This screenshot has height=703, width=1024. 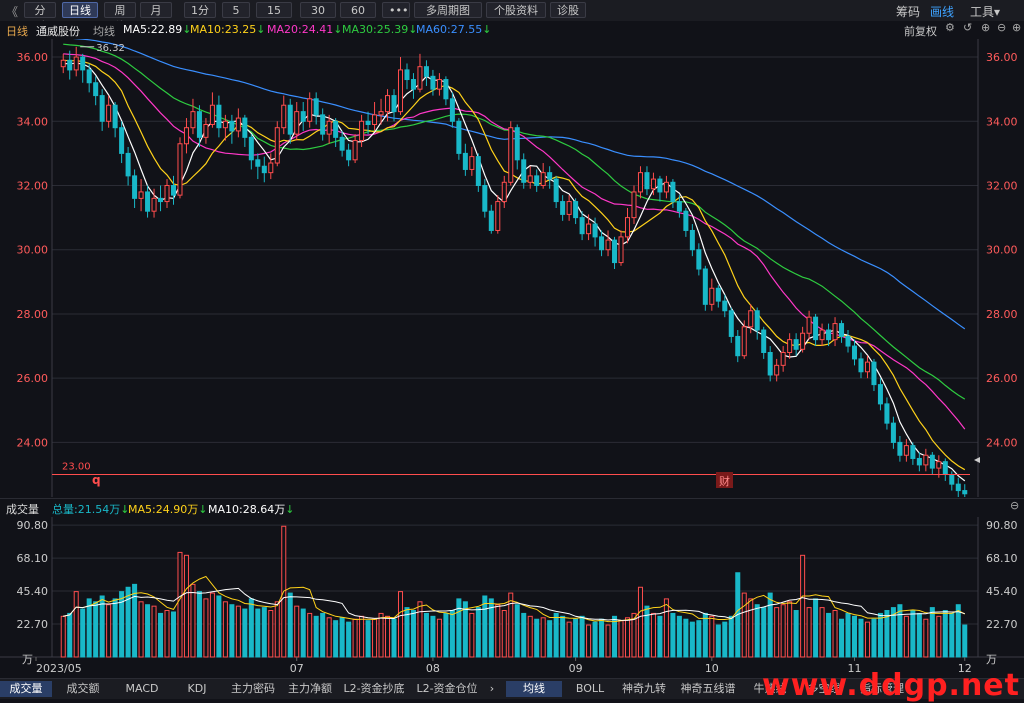 What do you see at coordinates (492, 689) in the screenshot?
I see `tabs-next-arrow-icon: ›` at bounding box center [492, 689].